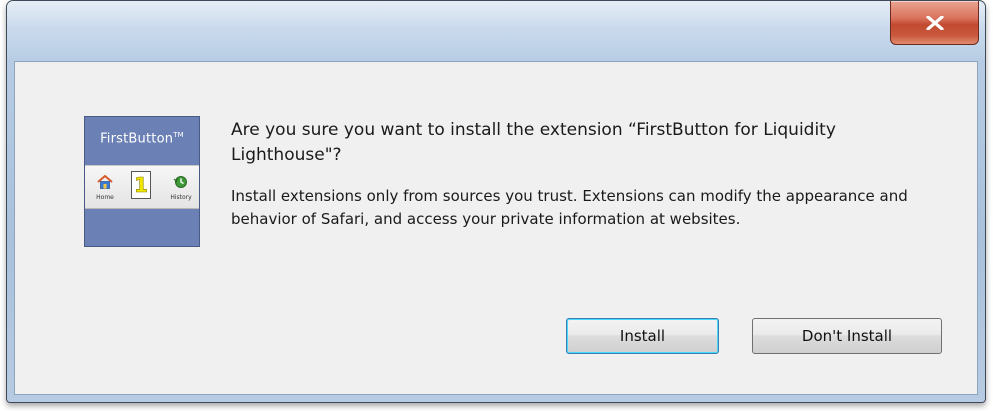  I want to click on history-item: History, so click(181, 187).